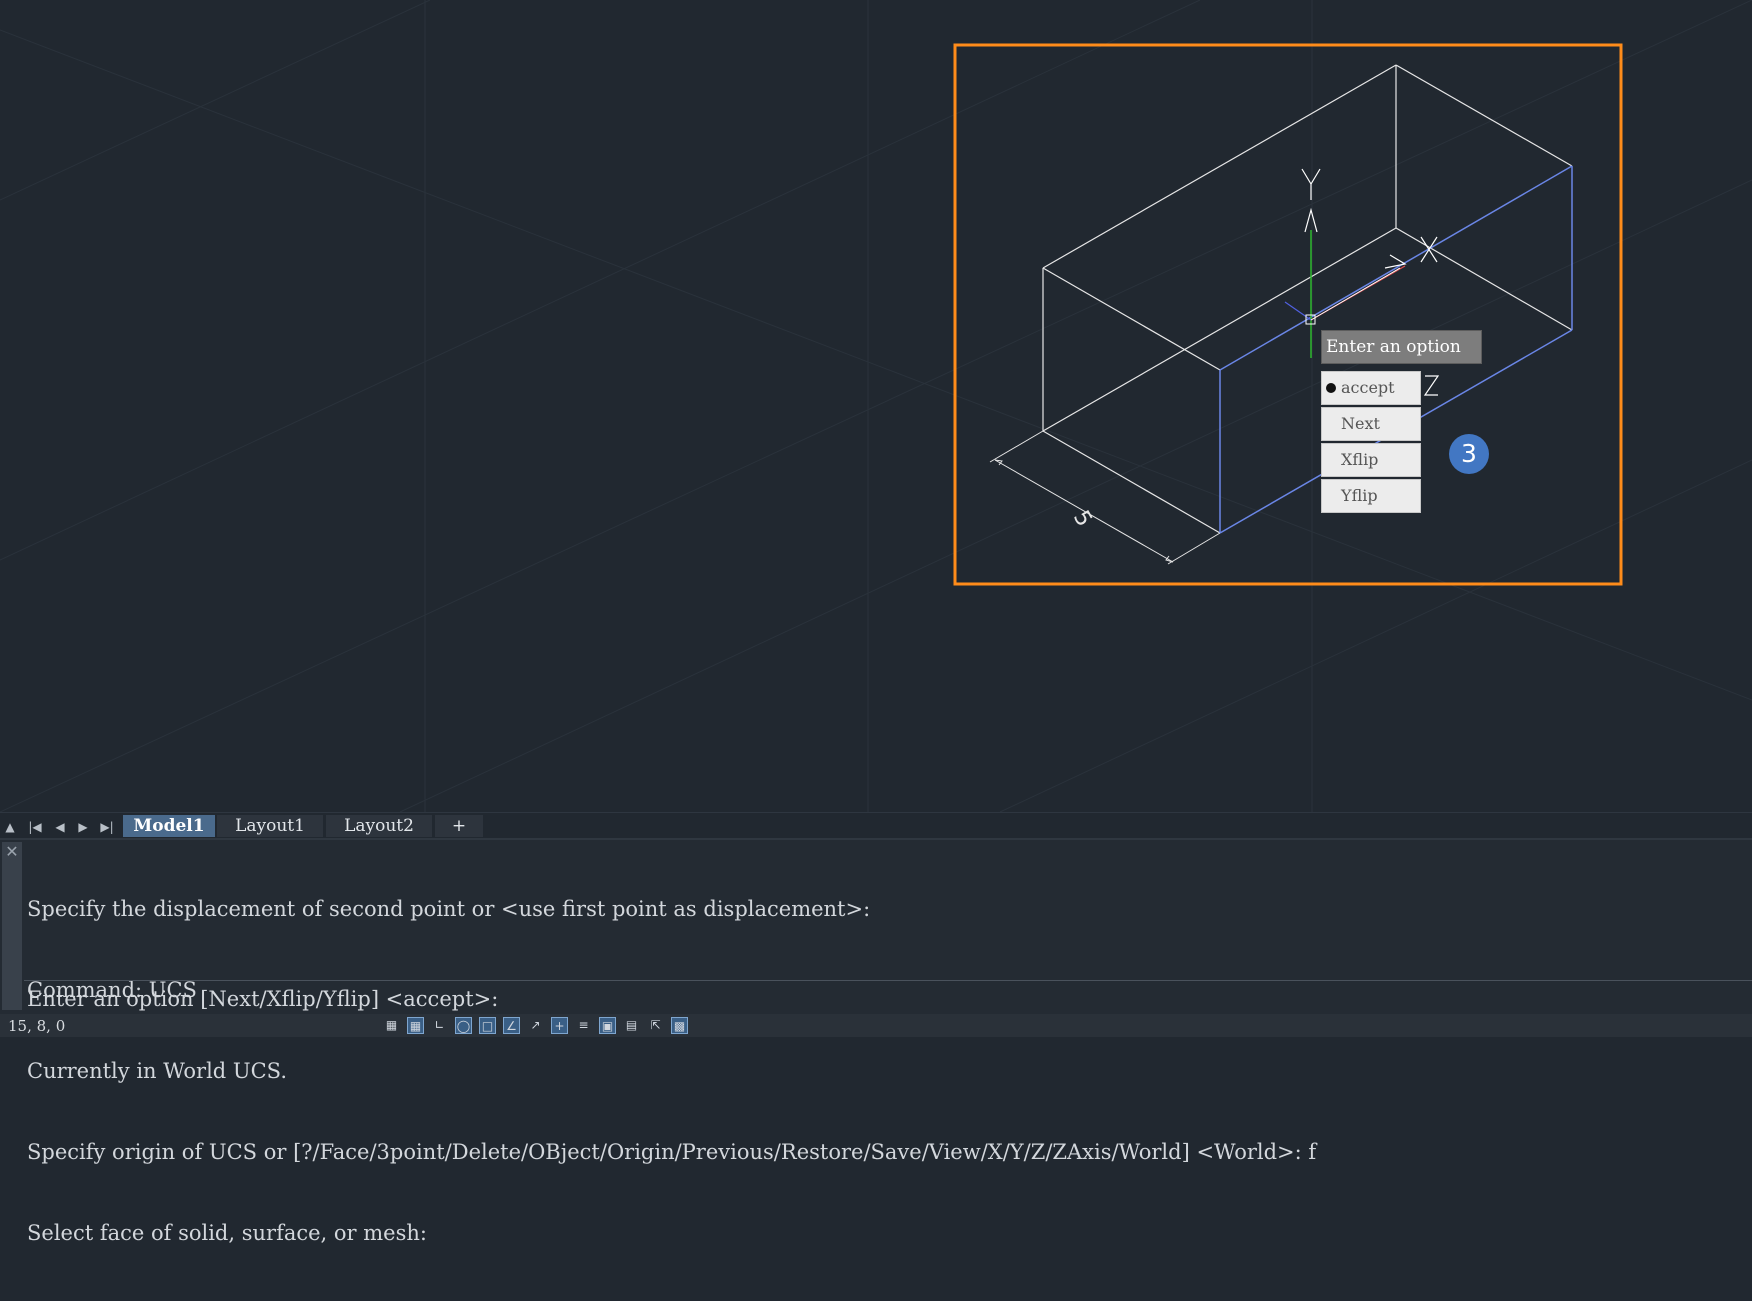 The image size is (1752, 1301). Describe the element at coordinates (535, 1025) in the screenshot. I see `dynamic-ucs-icon: ↗` at that location.